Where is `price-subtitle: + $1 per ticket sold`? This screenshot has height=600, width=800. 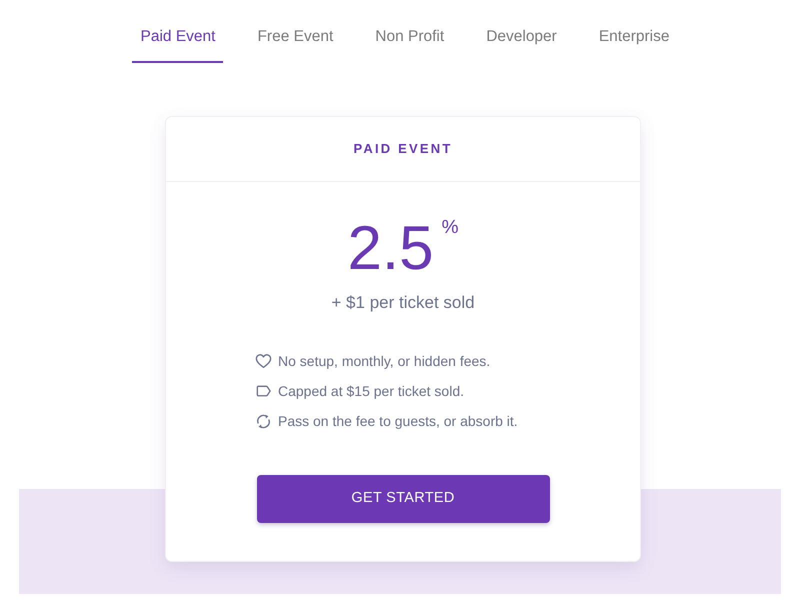 price-subtitle: + $1 per ticket sold is located at coordinates (403, 303).